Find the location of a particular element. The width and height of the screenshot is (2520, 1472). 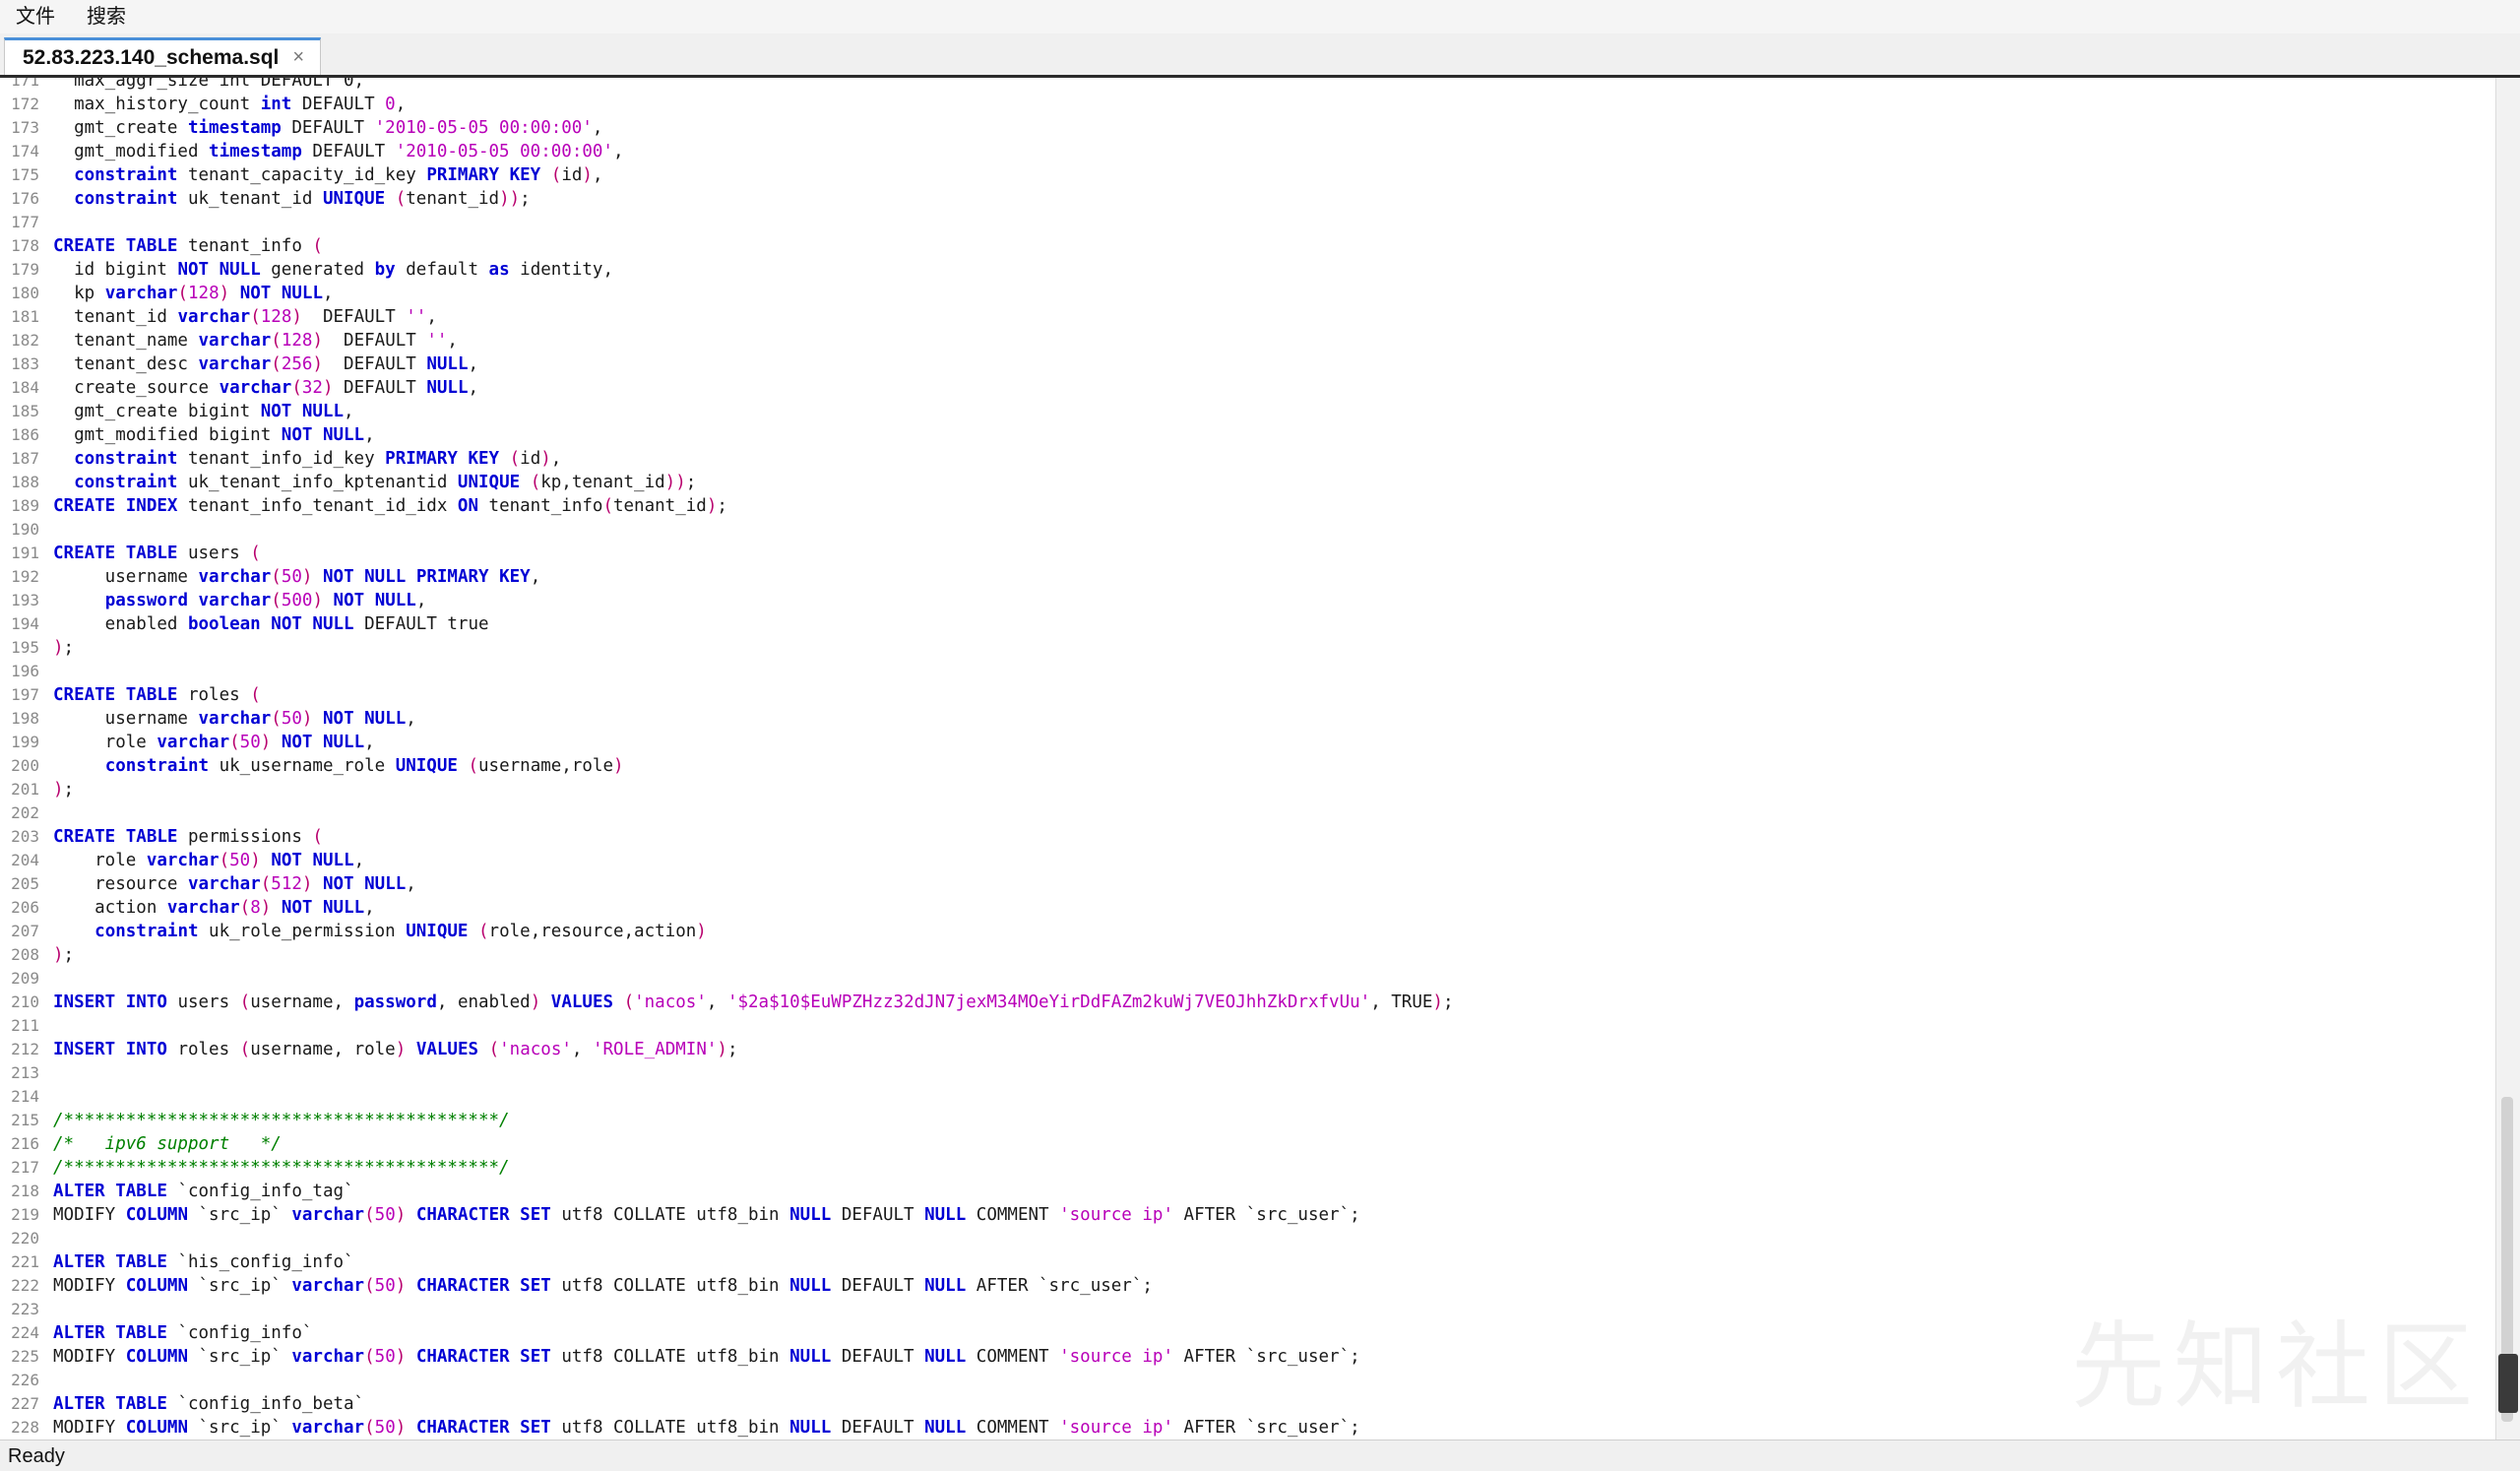

line-number: 208 is located at coordinates (25, 954).